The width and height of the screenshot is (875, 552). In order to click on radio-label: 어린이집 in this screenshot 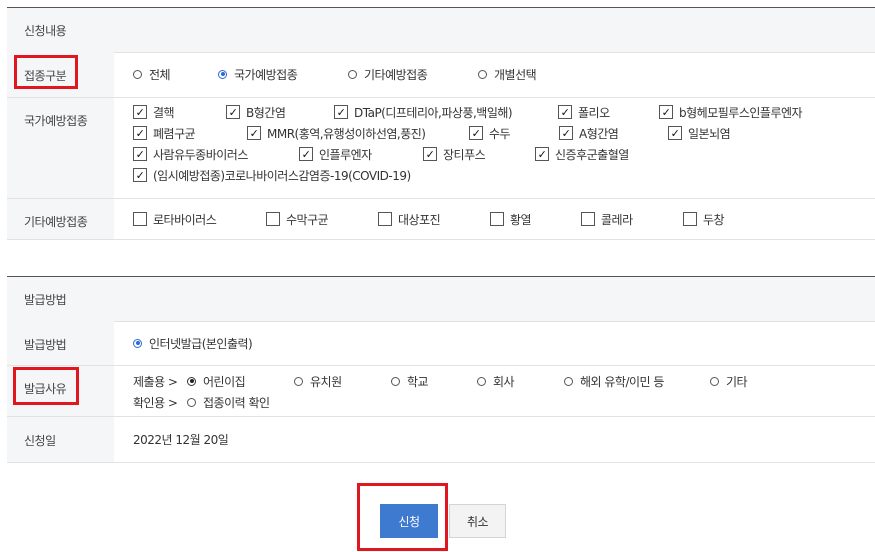, I will do `click(224, 381)`.